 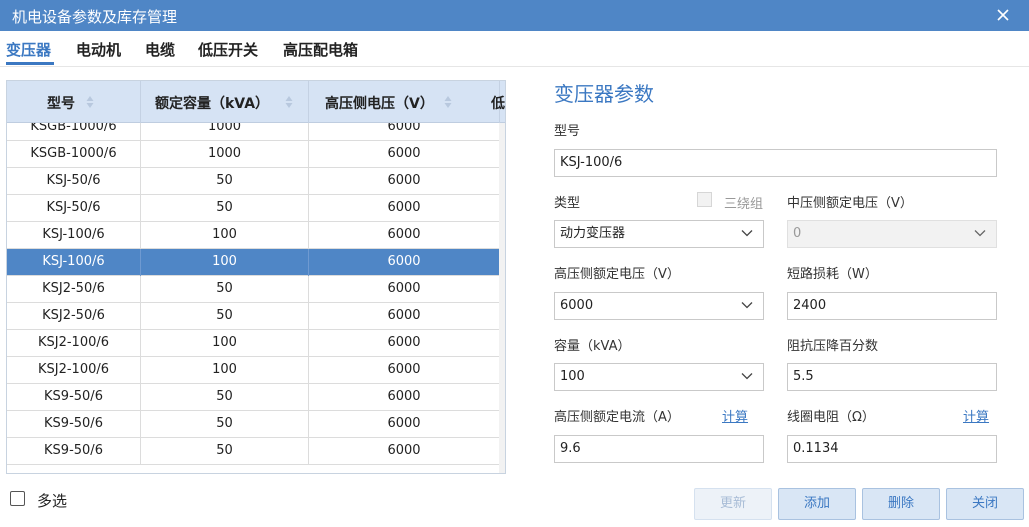 I want to click on multi-select-label: 多选, so click(x=52, y=501).